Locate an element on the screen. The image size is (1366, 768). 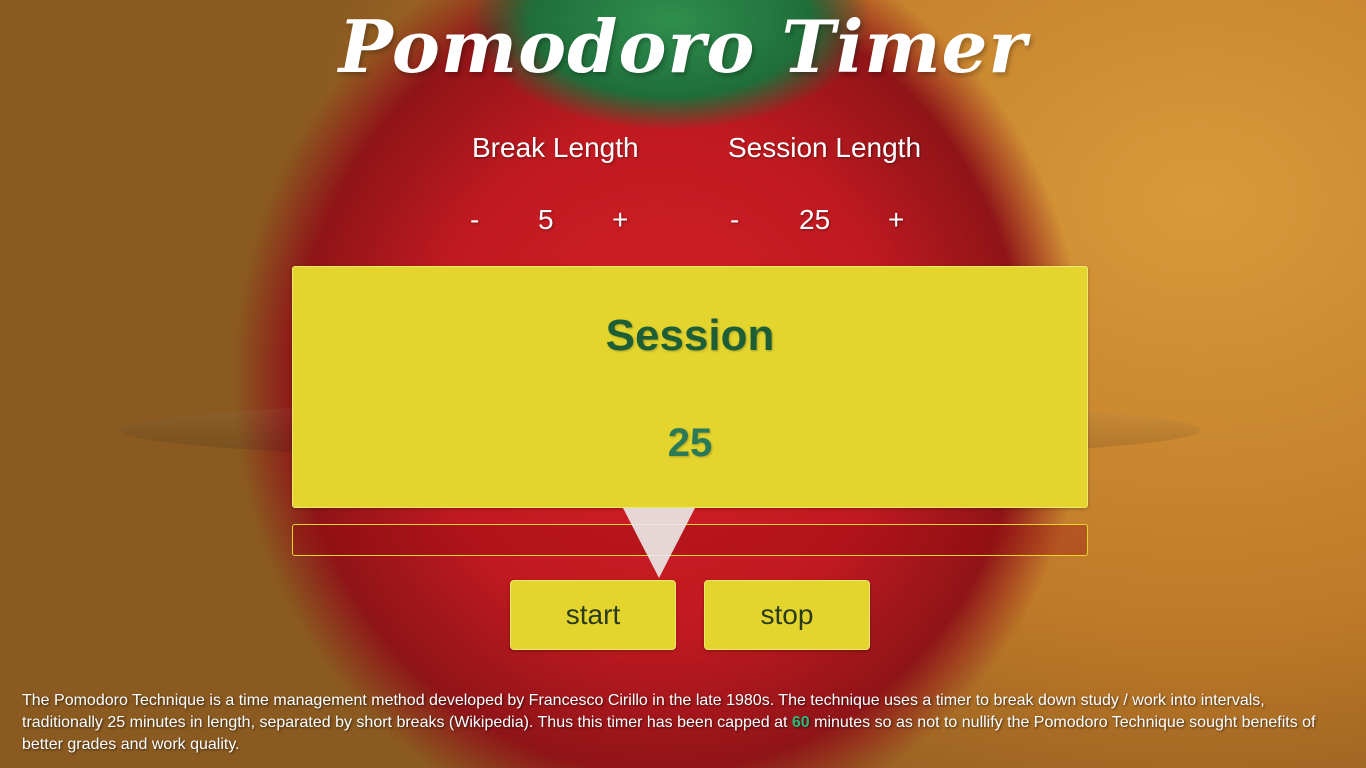
timer-time-value: 25 is located at coordinates (690, 443).